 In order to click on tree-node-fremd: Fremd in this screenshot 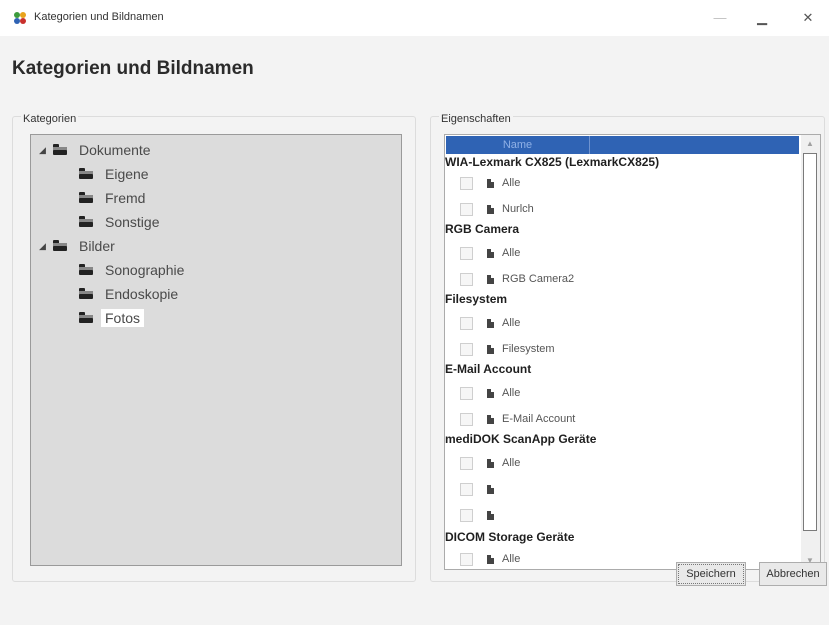, I will do `click(112, 198)`.